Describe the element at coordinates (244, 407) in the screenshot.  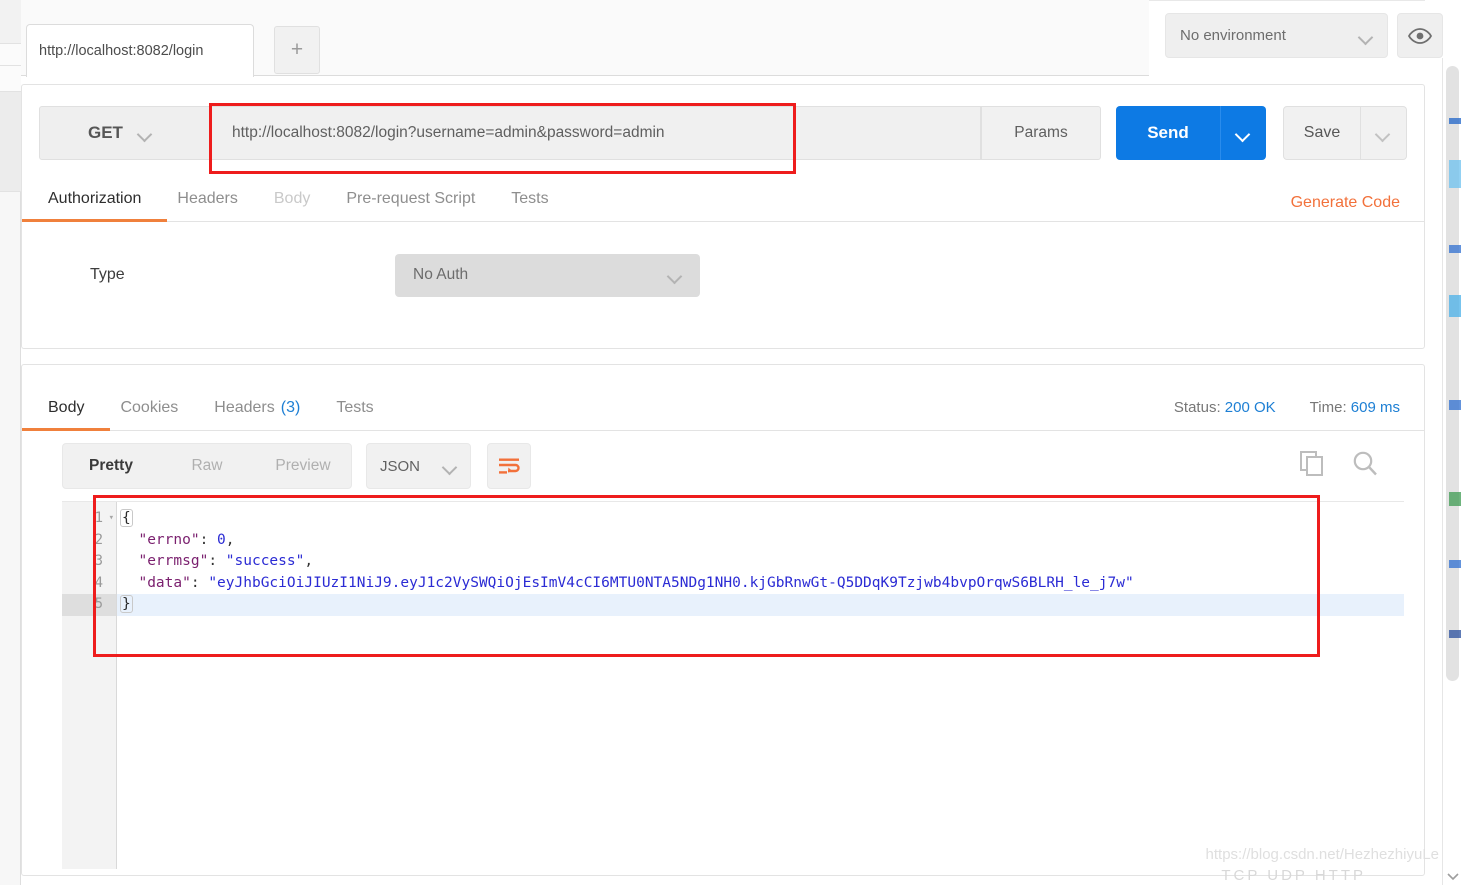
I see `response-tab-headers-label: Headers` at that location.